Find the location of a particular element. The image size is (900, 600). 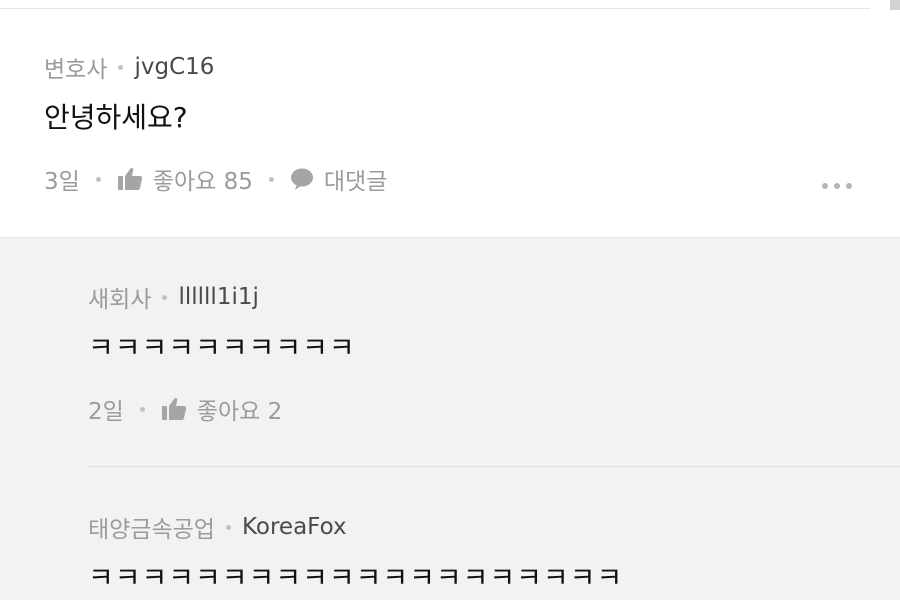

top-divider is located at coordinates (435, 8).